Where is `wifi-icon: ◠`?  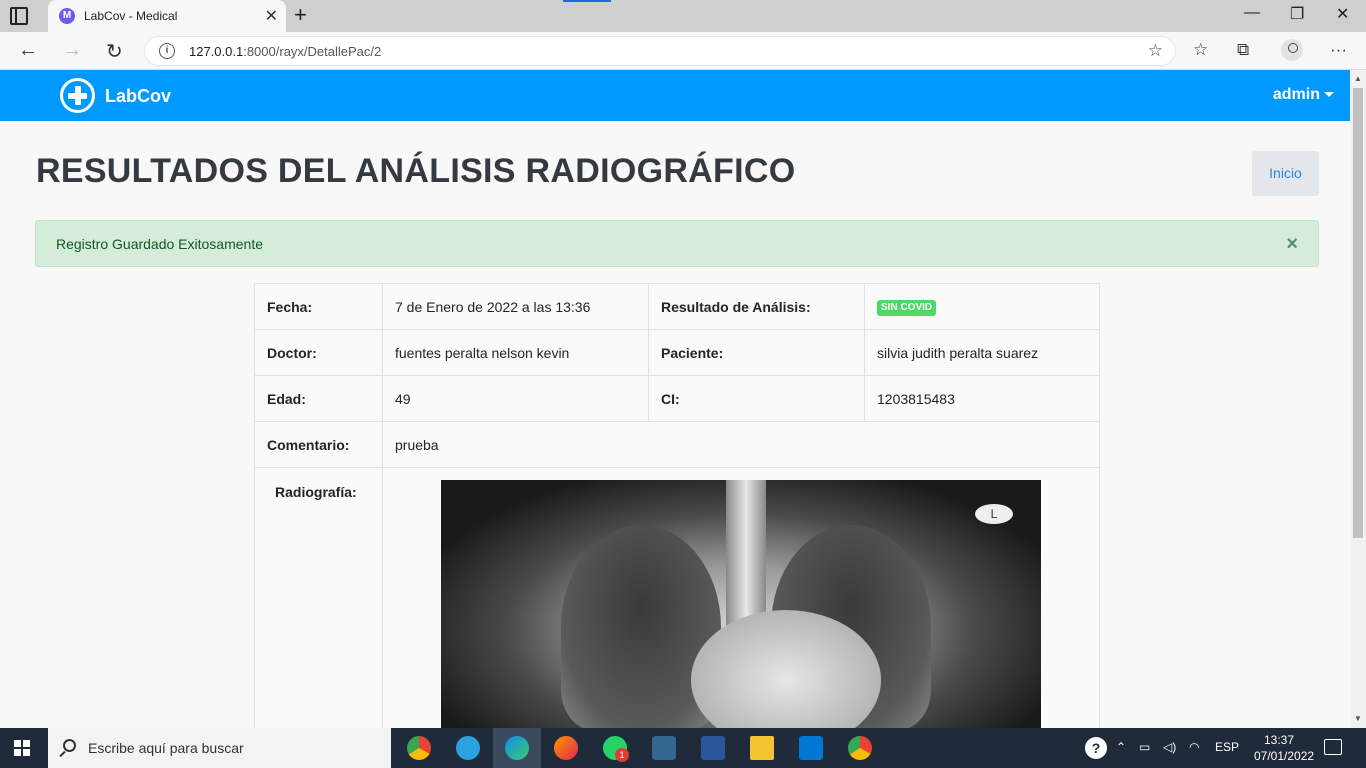
wifi-icon: ◠ is located at coordinates (1194, 747).